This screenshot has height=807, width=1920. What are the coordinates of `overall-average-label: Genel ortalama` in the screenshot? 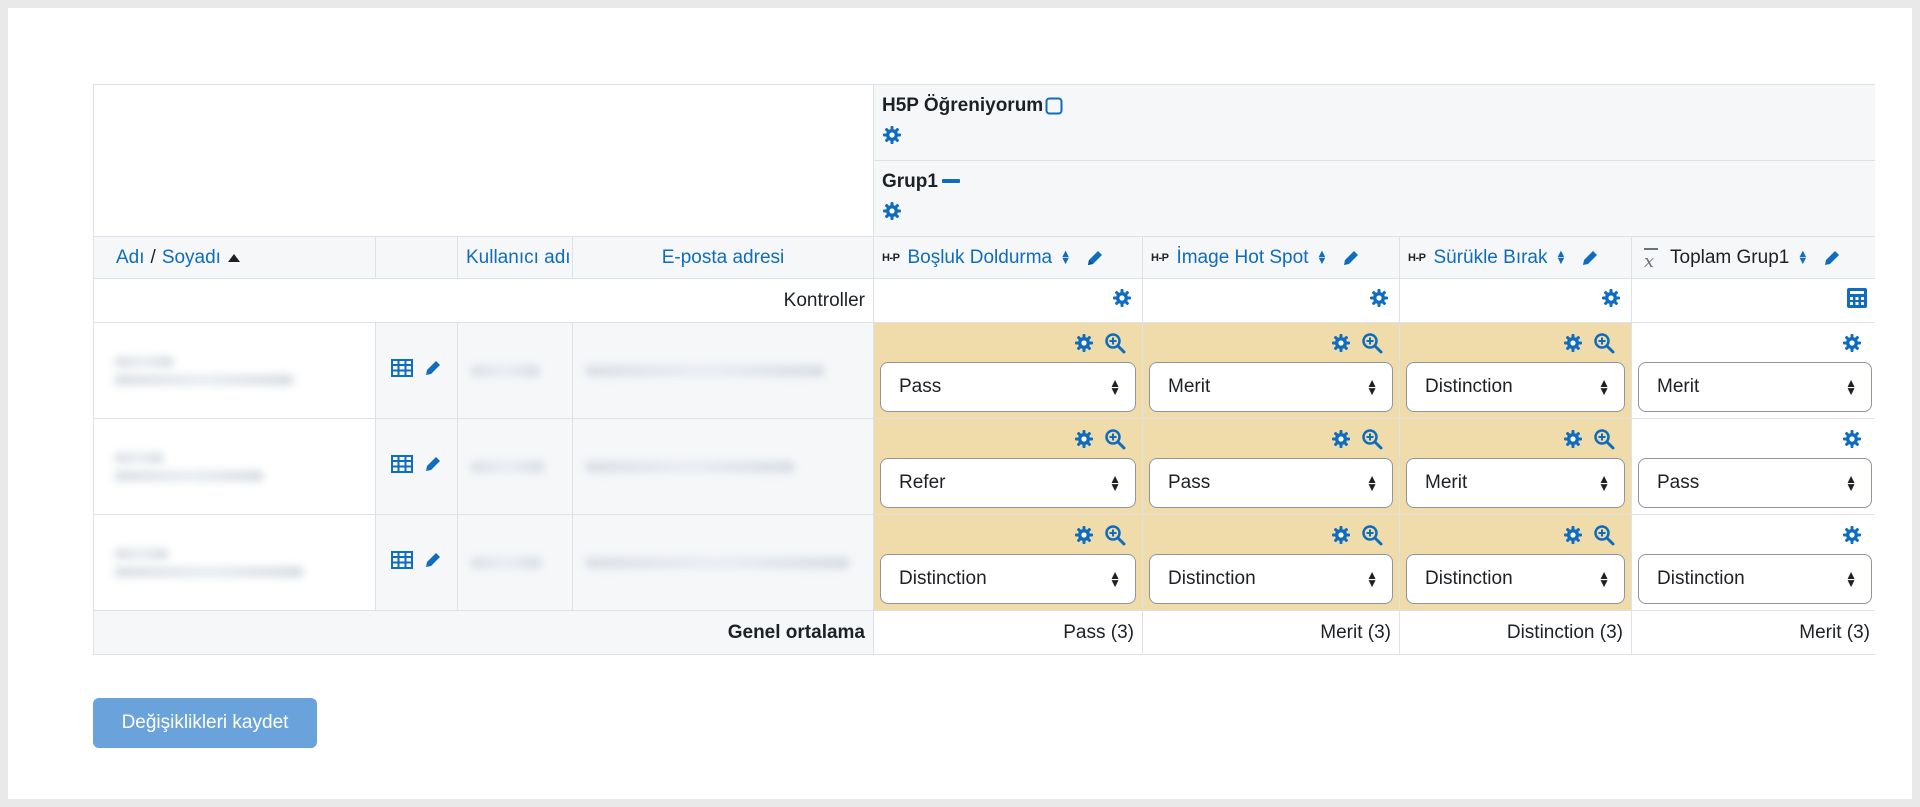 It's located at (483, 632).